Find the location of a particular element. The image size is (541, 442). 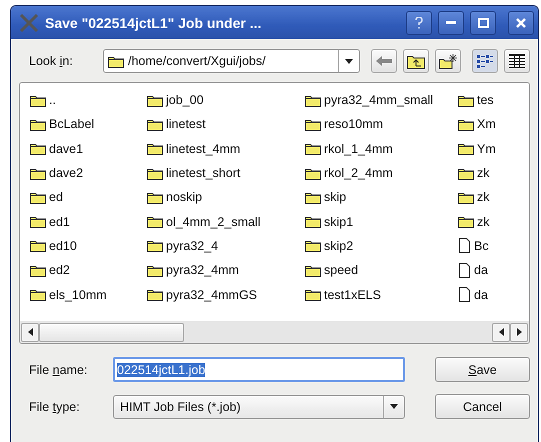

minimize-button is located at coordinates (451, 22).